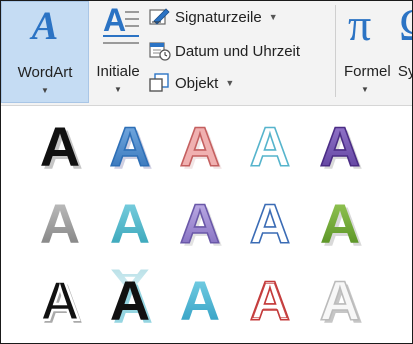 Image resolution: width=413 pixels, height=344 pixels. I want to click on wordart-style-black-fill-shadow: AA, so click(60, 150).